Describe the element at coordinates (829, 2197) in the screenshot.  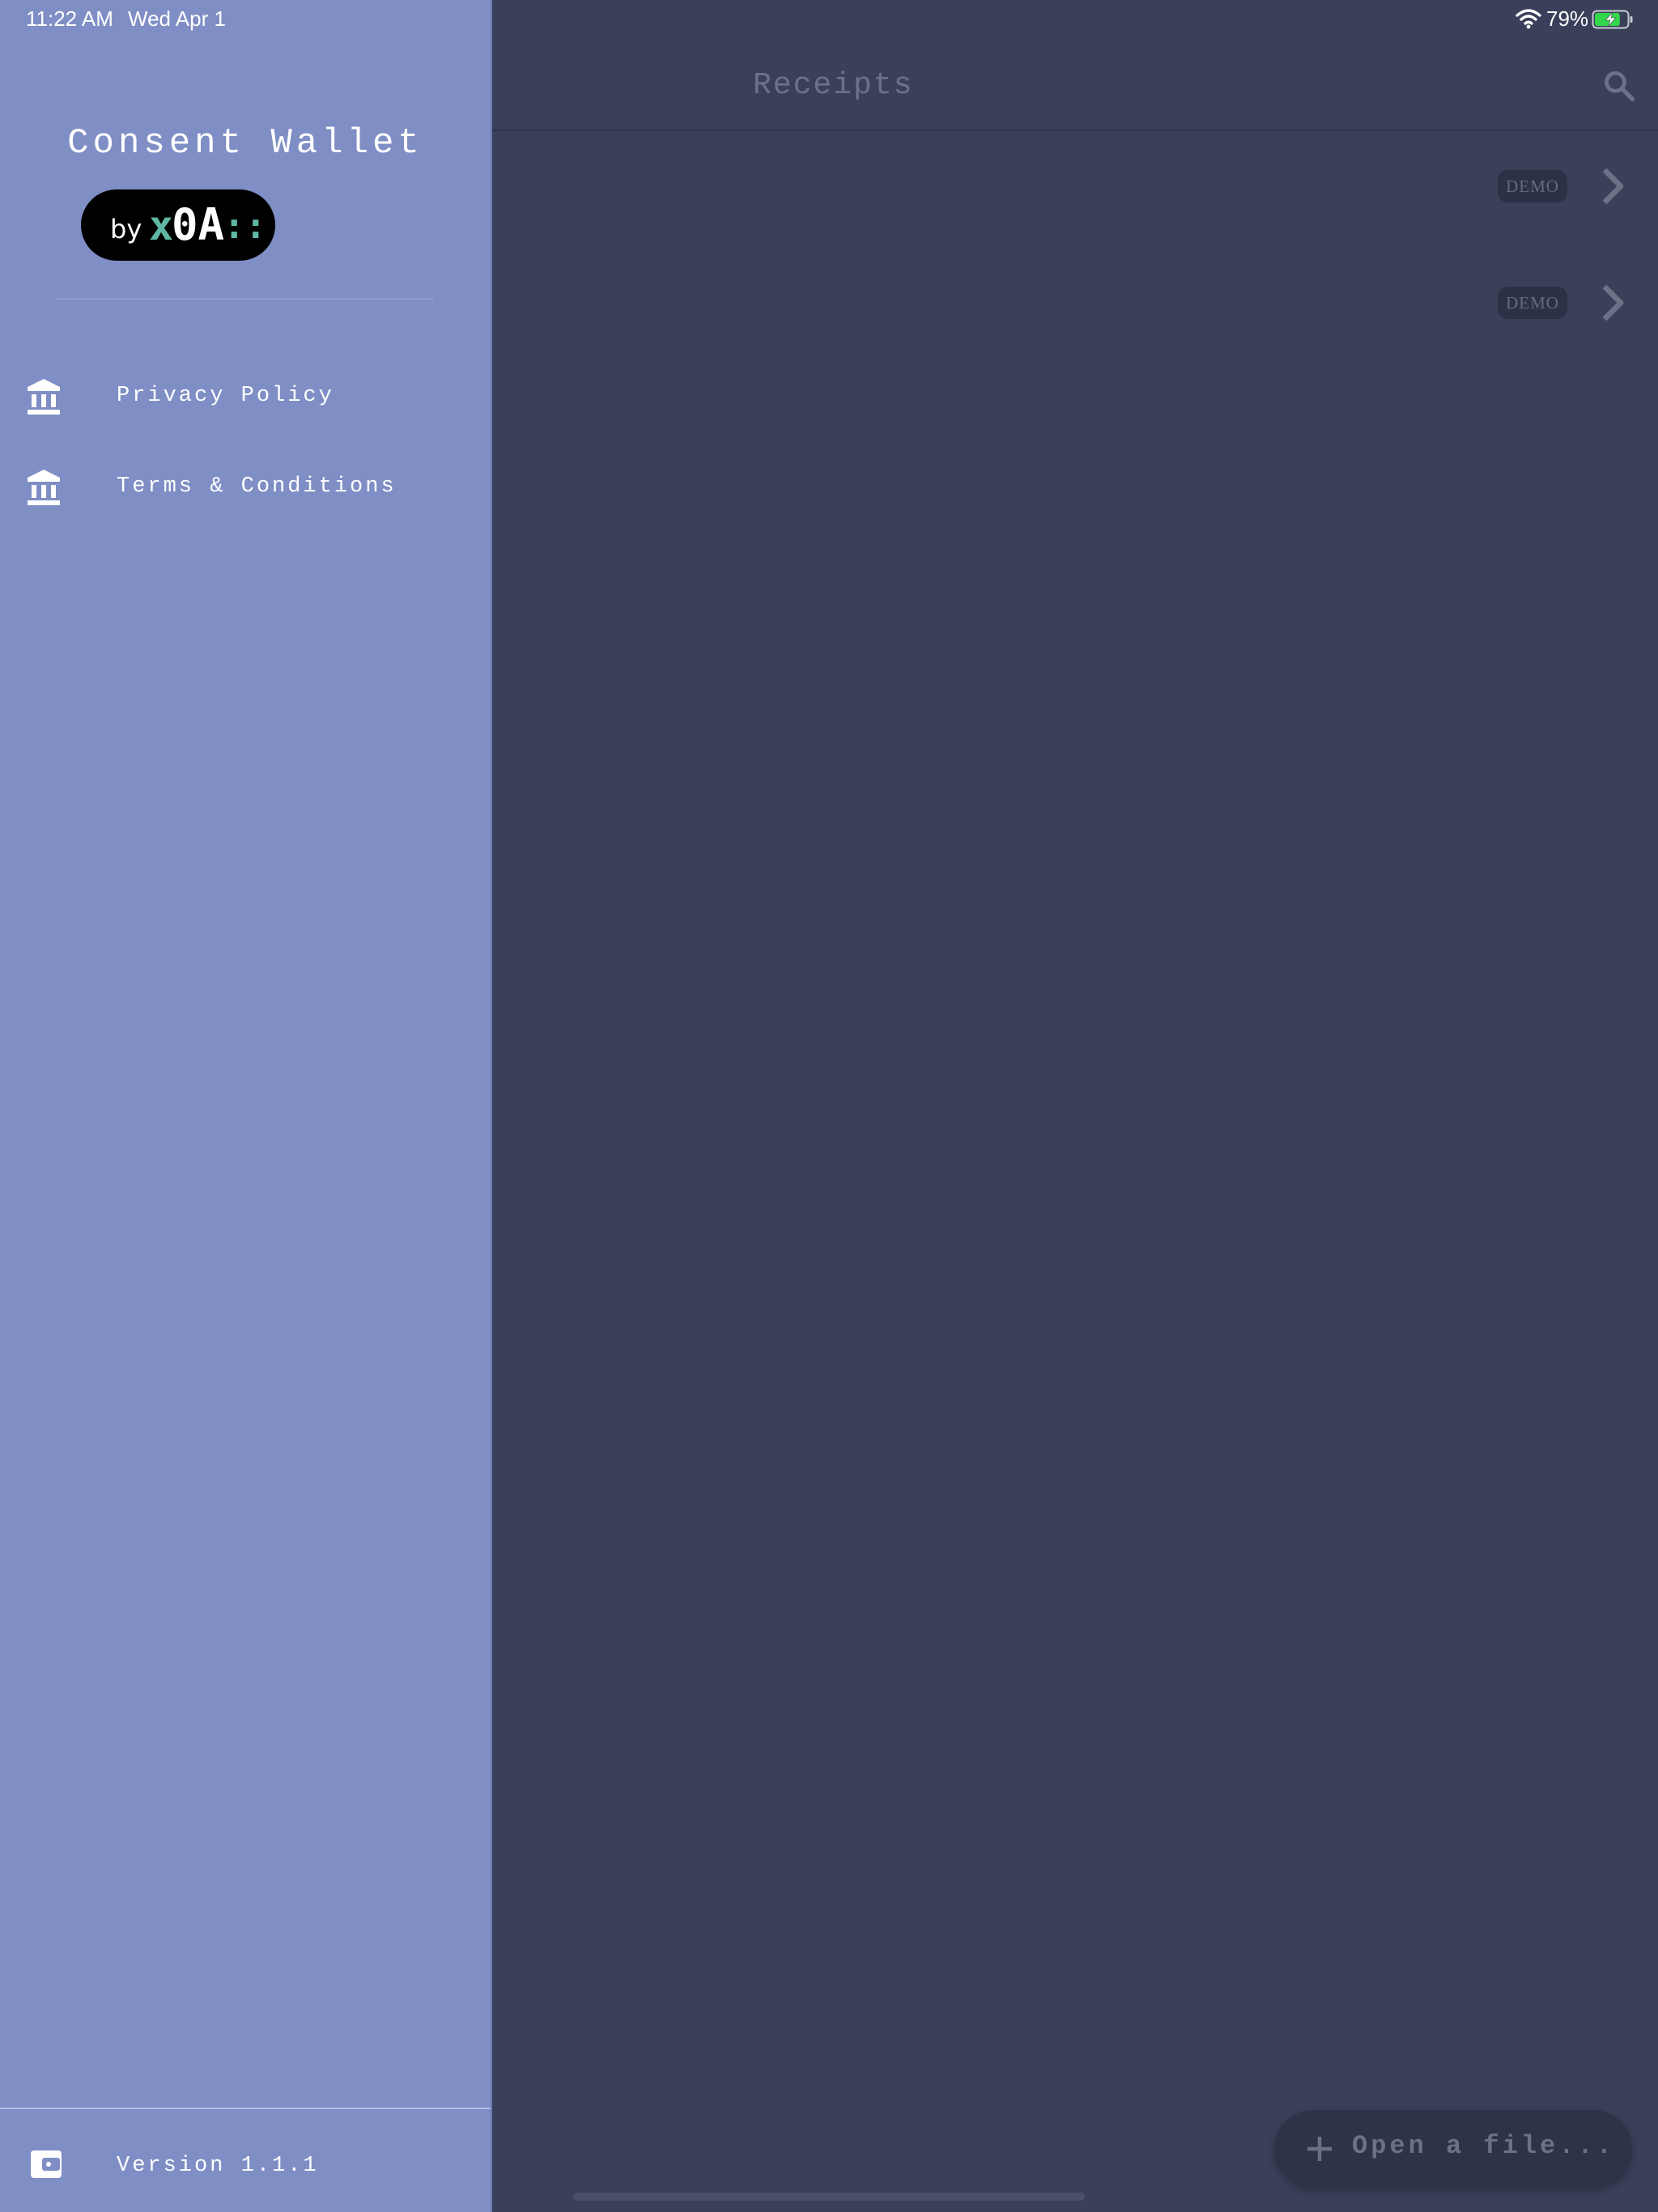
I see `home-indicator` at that location.